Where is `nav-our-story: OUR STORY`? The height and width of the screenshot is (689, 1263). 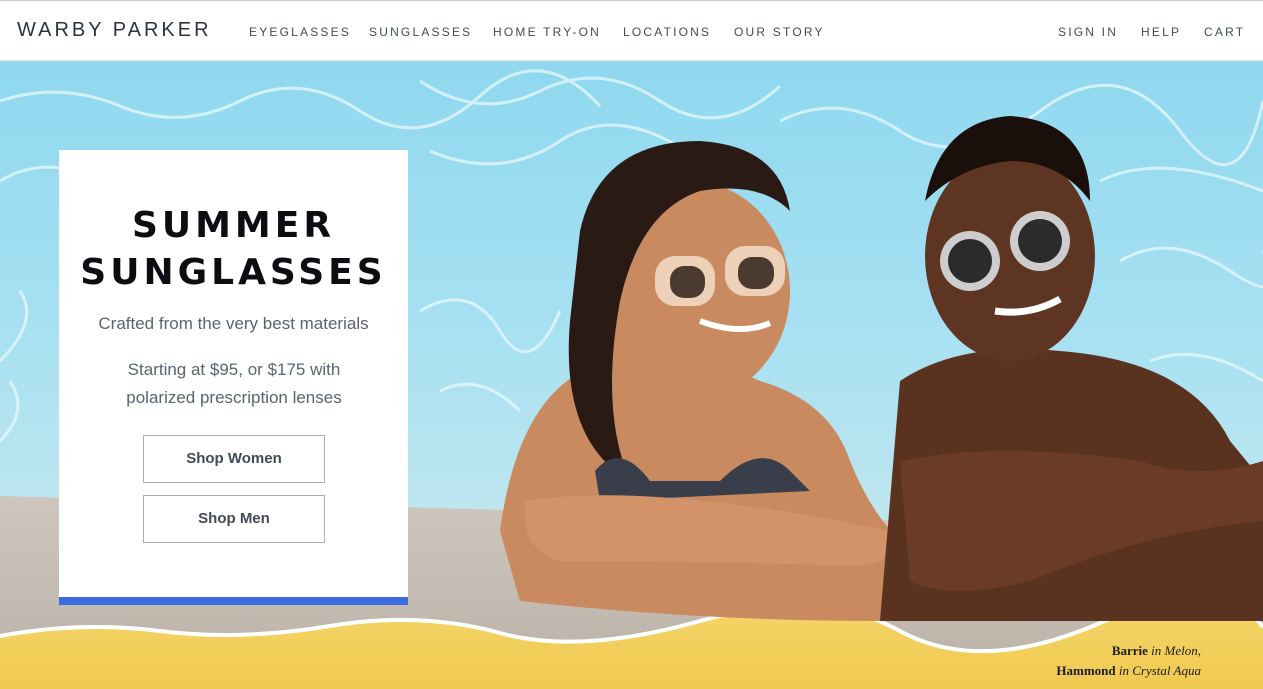
nav-our-story: OUR STORY is located at coordinates (779, 32).